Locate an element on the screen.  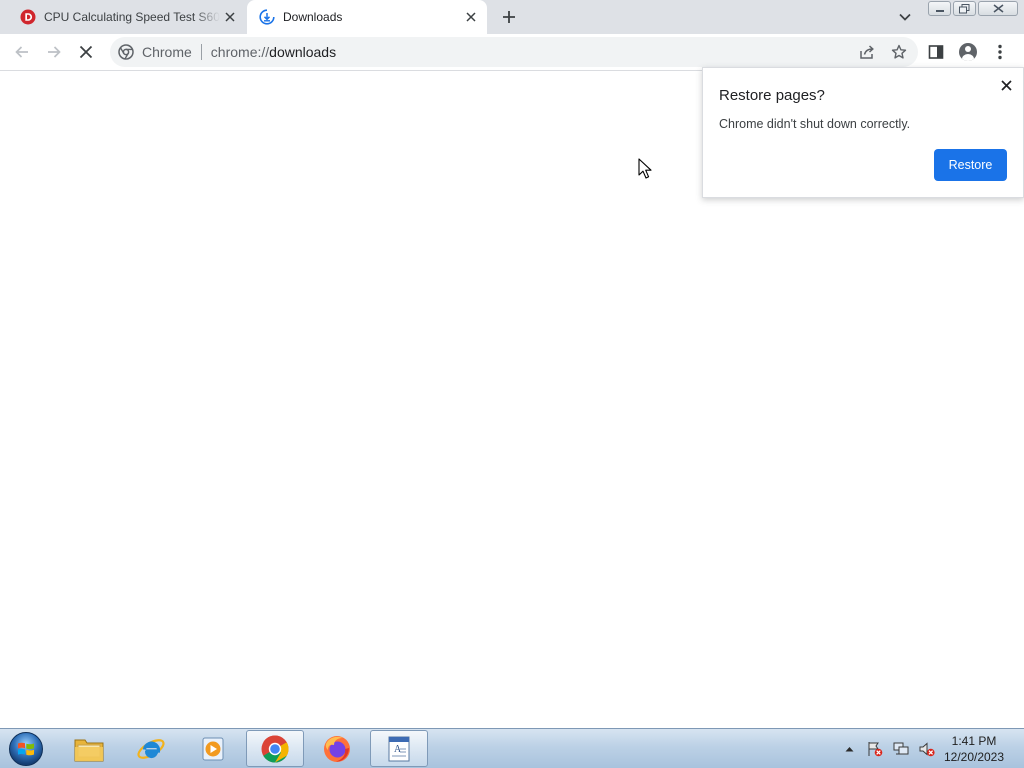
tab-cpu-speed-test: CPU Calculating Speed Test S60 S is located at coordinates (127, 17).